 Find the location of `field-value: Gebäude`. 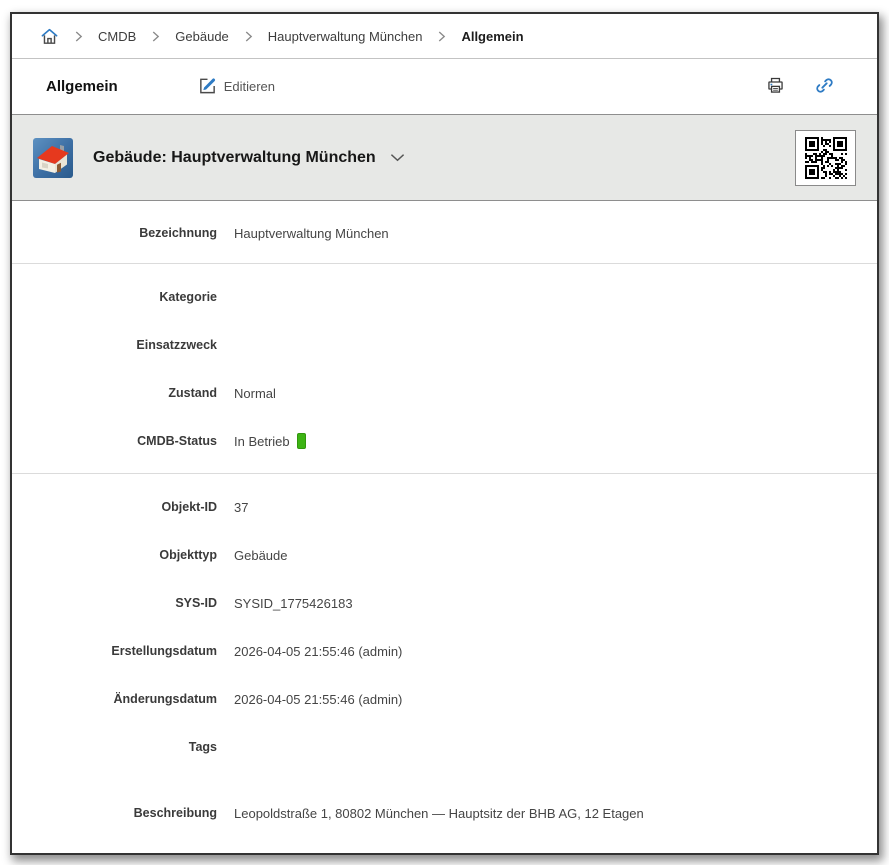

field-value: Gebäude is located at coordinates (261, 555).